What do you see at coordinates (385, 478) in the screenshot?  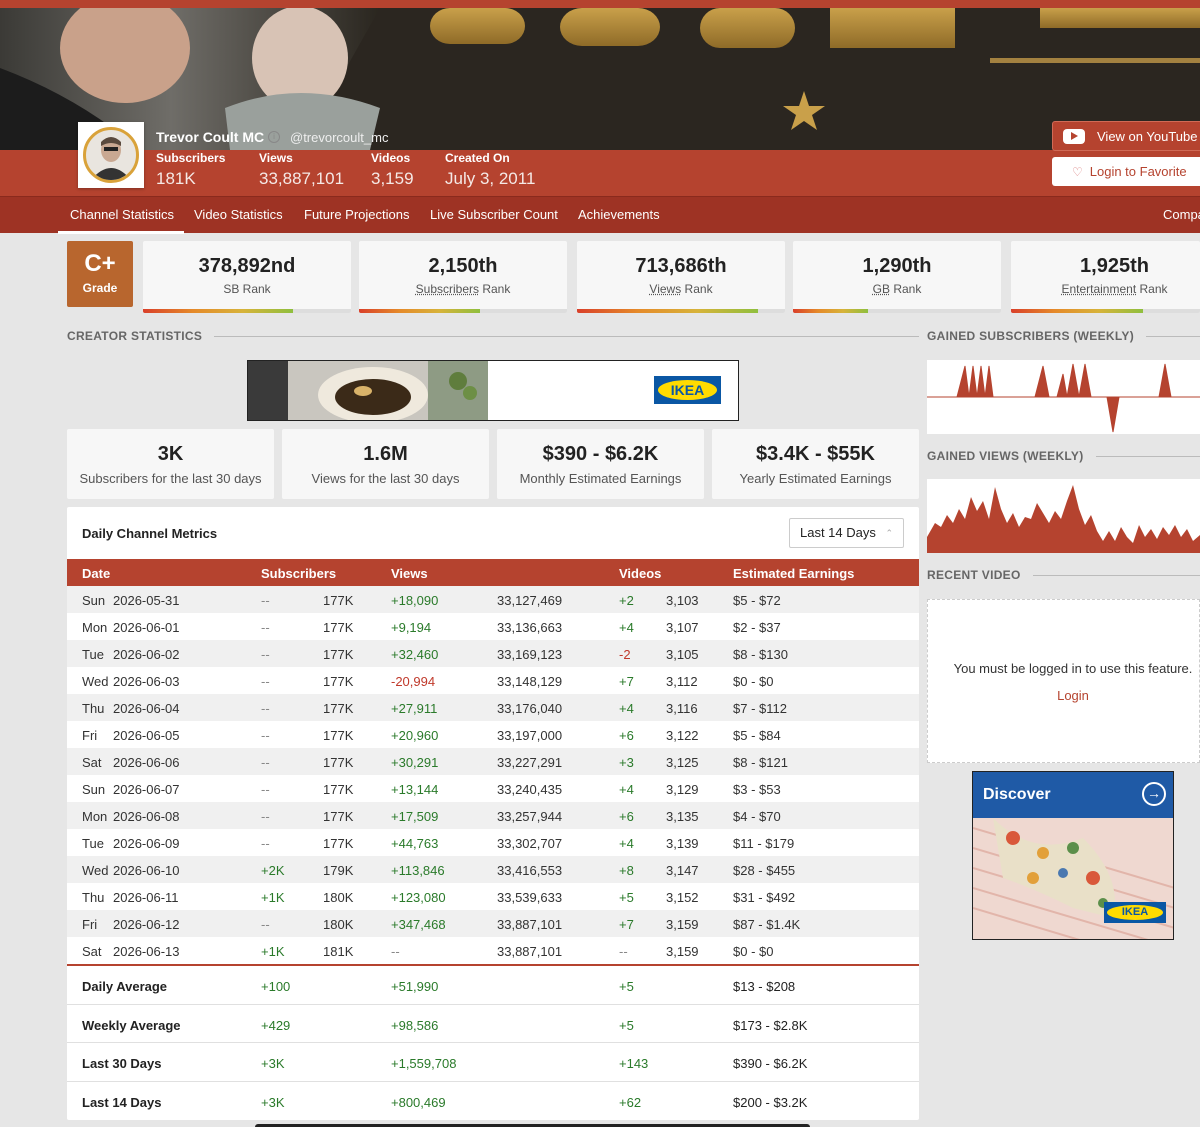 I see `summary-label: Views for the last 30 days` at bounding box center [385, 478].